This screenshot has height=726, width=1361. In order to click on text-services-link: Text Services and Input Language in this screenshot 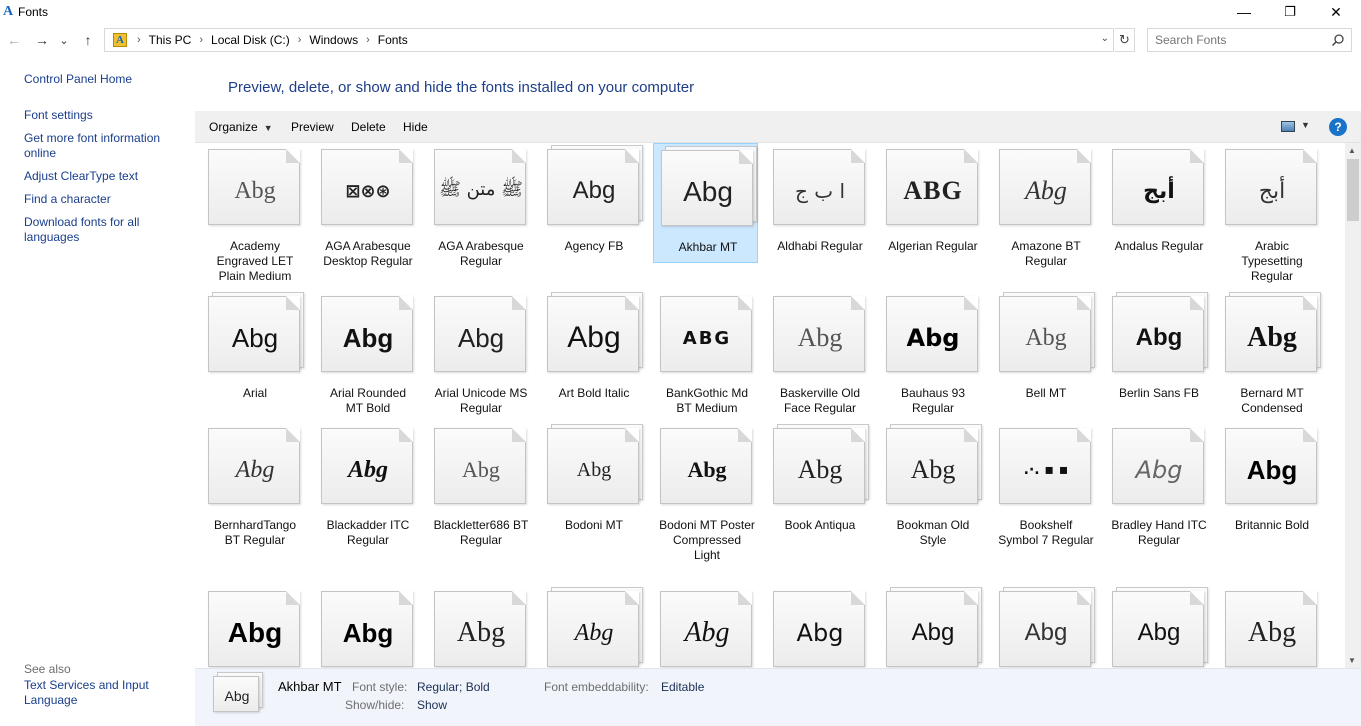, I will do `click(91, 693)`.